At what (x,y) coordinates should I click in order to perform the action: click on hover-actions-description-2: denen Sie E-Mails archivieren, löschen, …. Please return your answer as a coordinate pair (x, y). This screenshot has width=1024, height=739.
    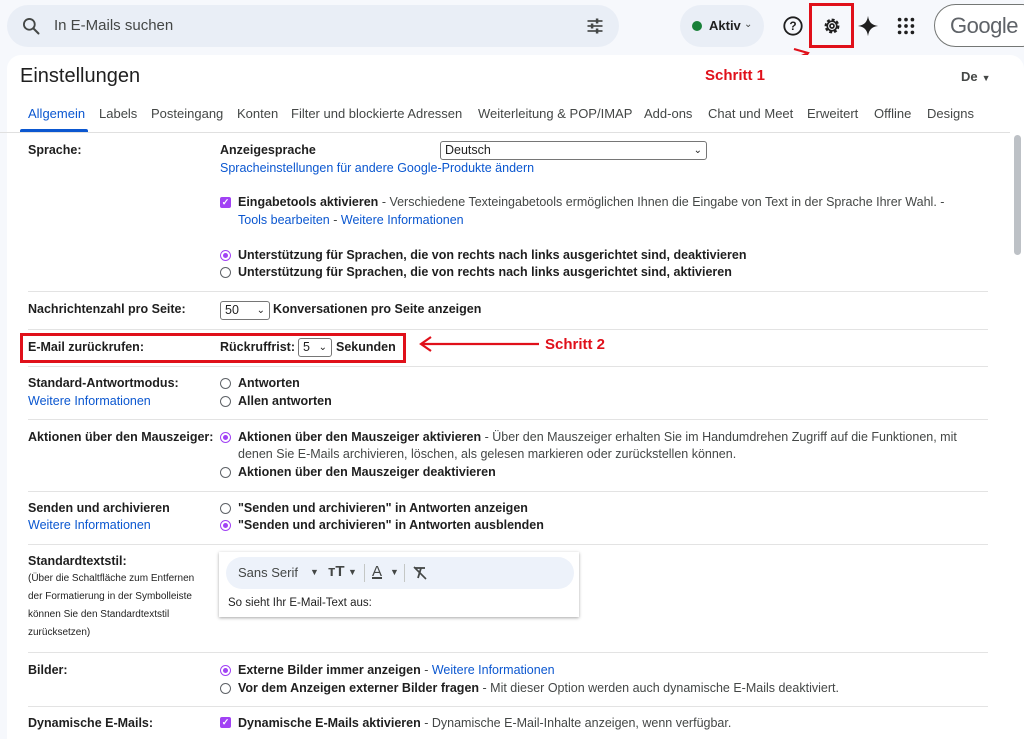
    Looking at the image, I should click on (487, 454).